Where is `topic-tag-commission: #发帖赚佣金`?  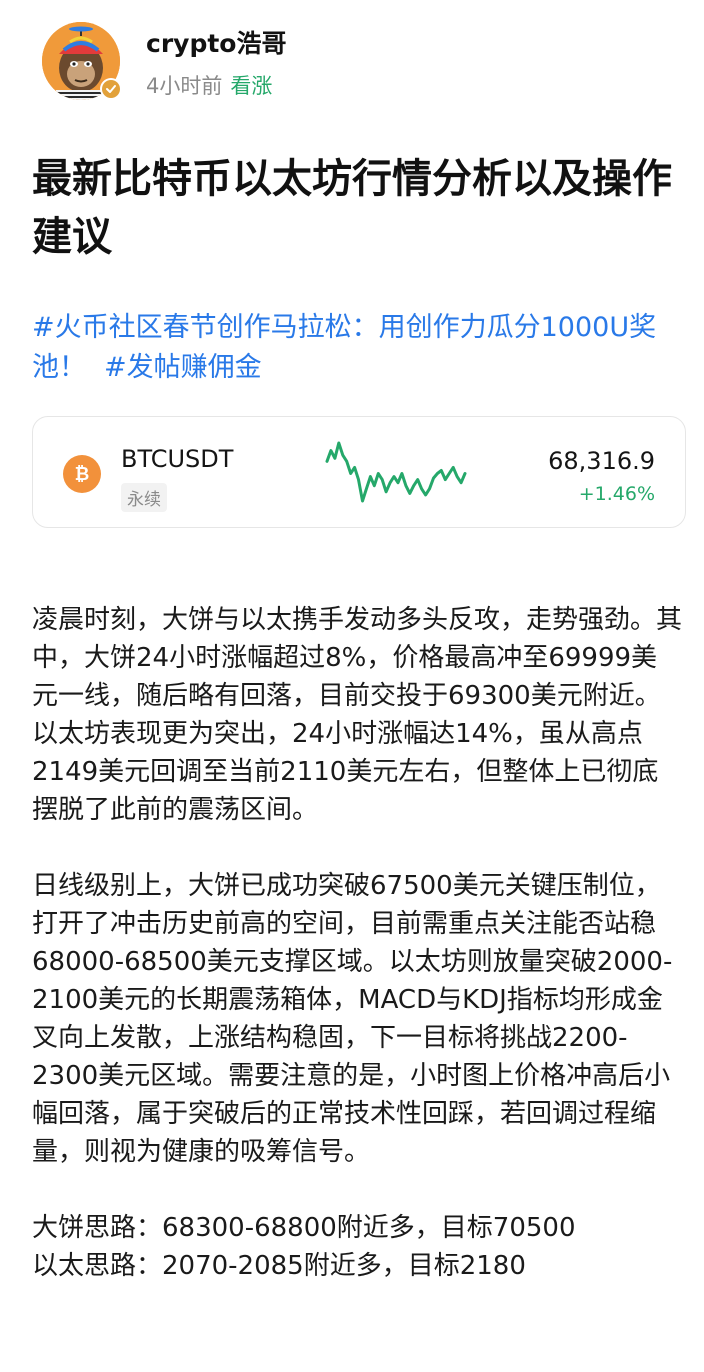 topic-tag-commission: #发帖赚佣金 is located at coordinates (183, 367).